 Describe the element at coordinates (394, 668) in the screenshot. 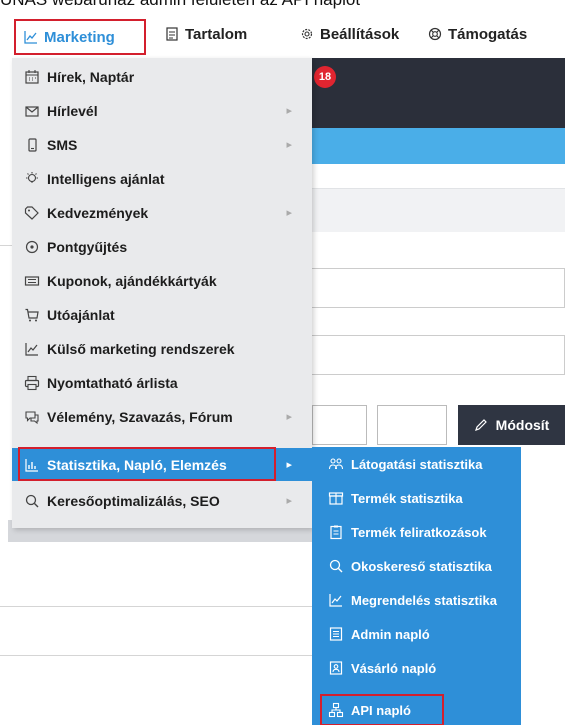

I see `submenu-item-label: Vásárló napló` at that location.